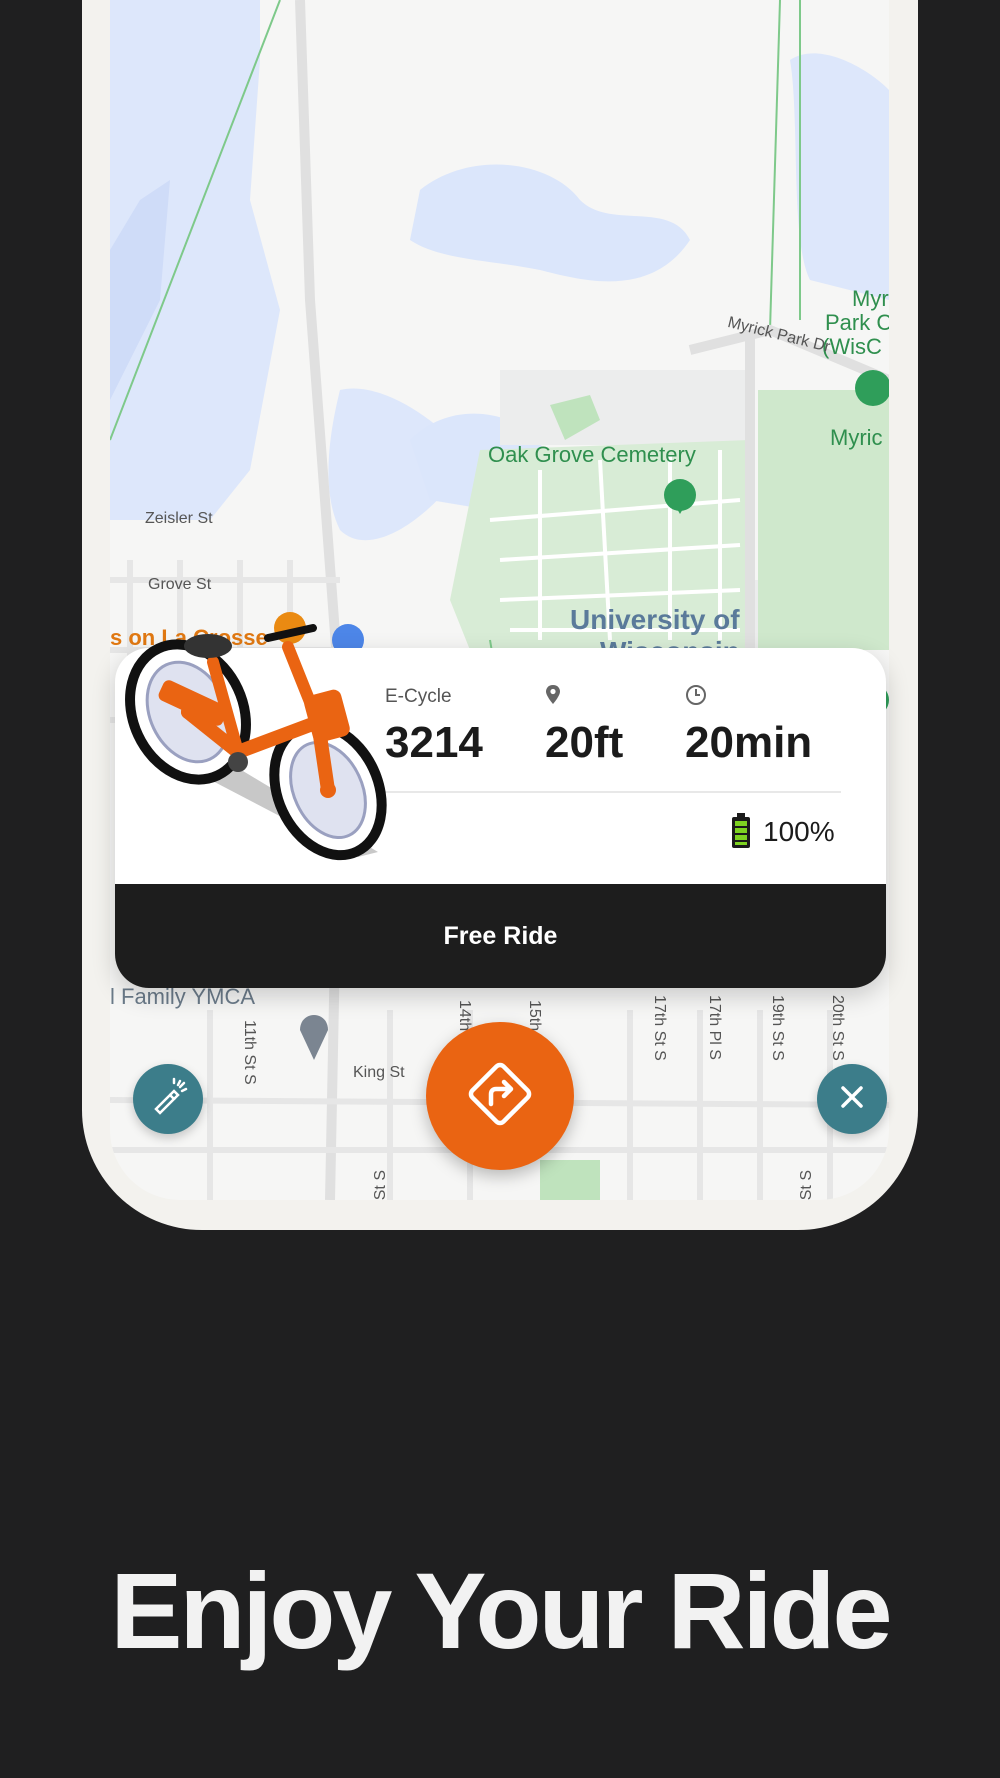  Describe the element at coordinates (379, 1072) in the screenshot. I see `map-label-king-st: King St` at that location.